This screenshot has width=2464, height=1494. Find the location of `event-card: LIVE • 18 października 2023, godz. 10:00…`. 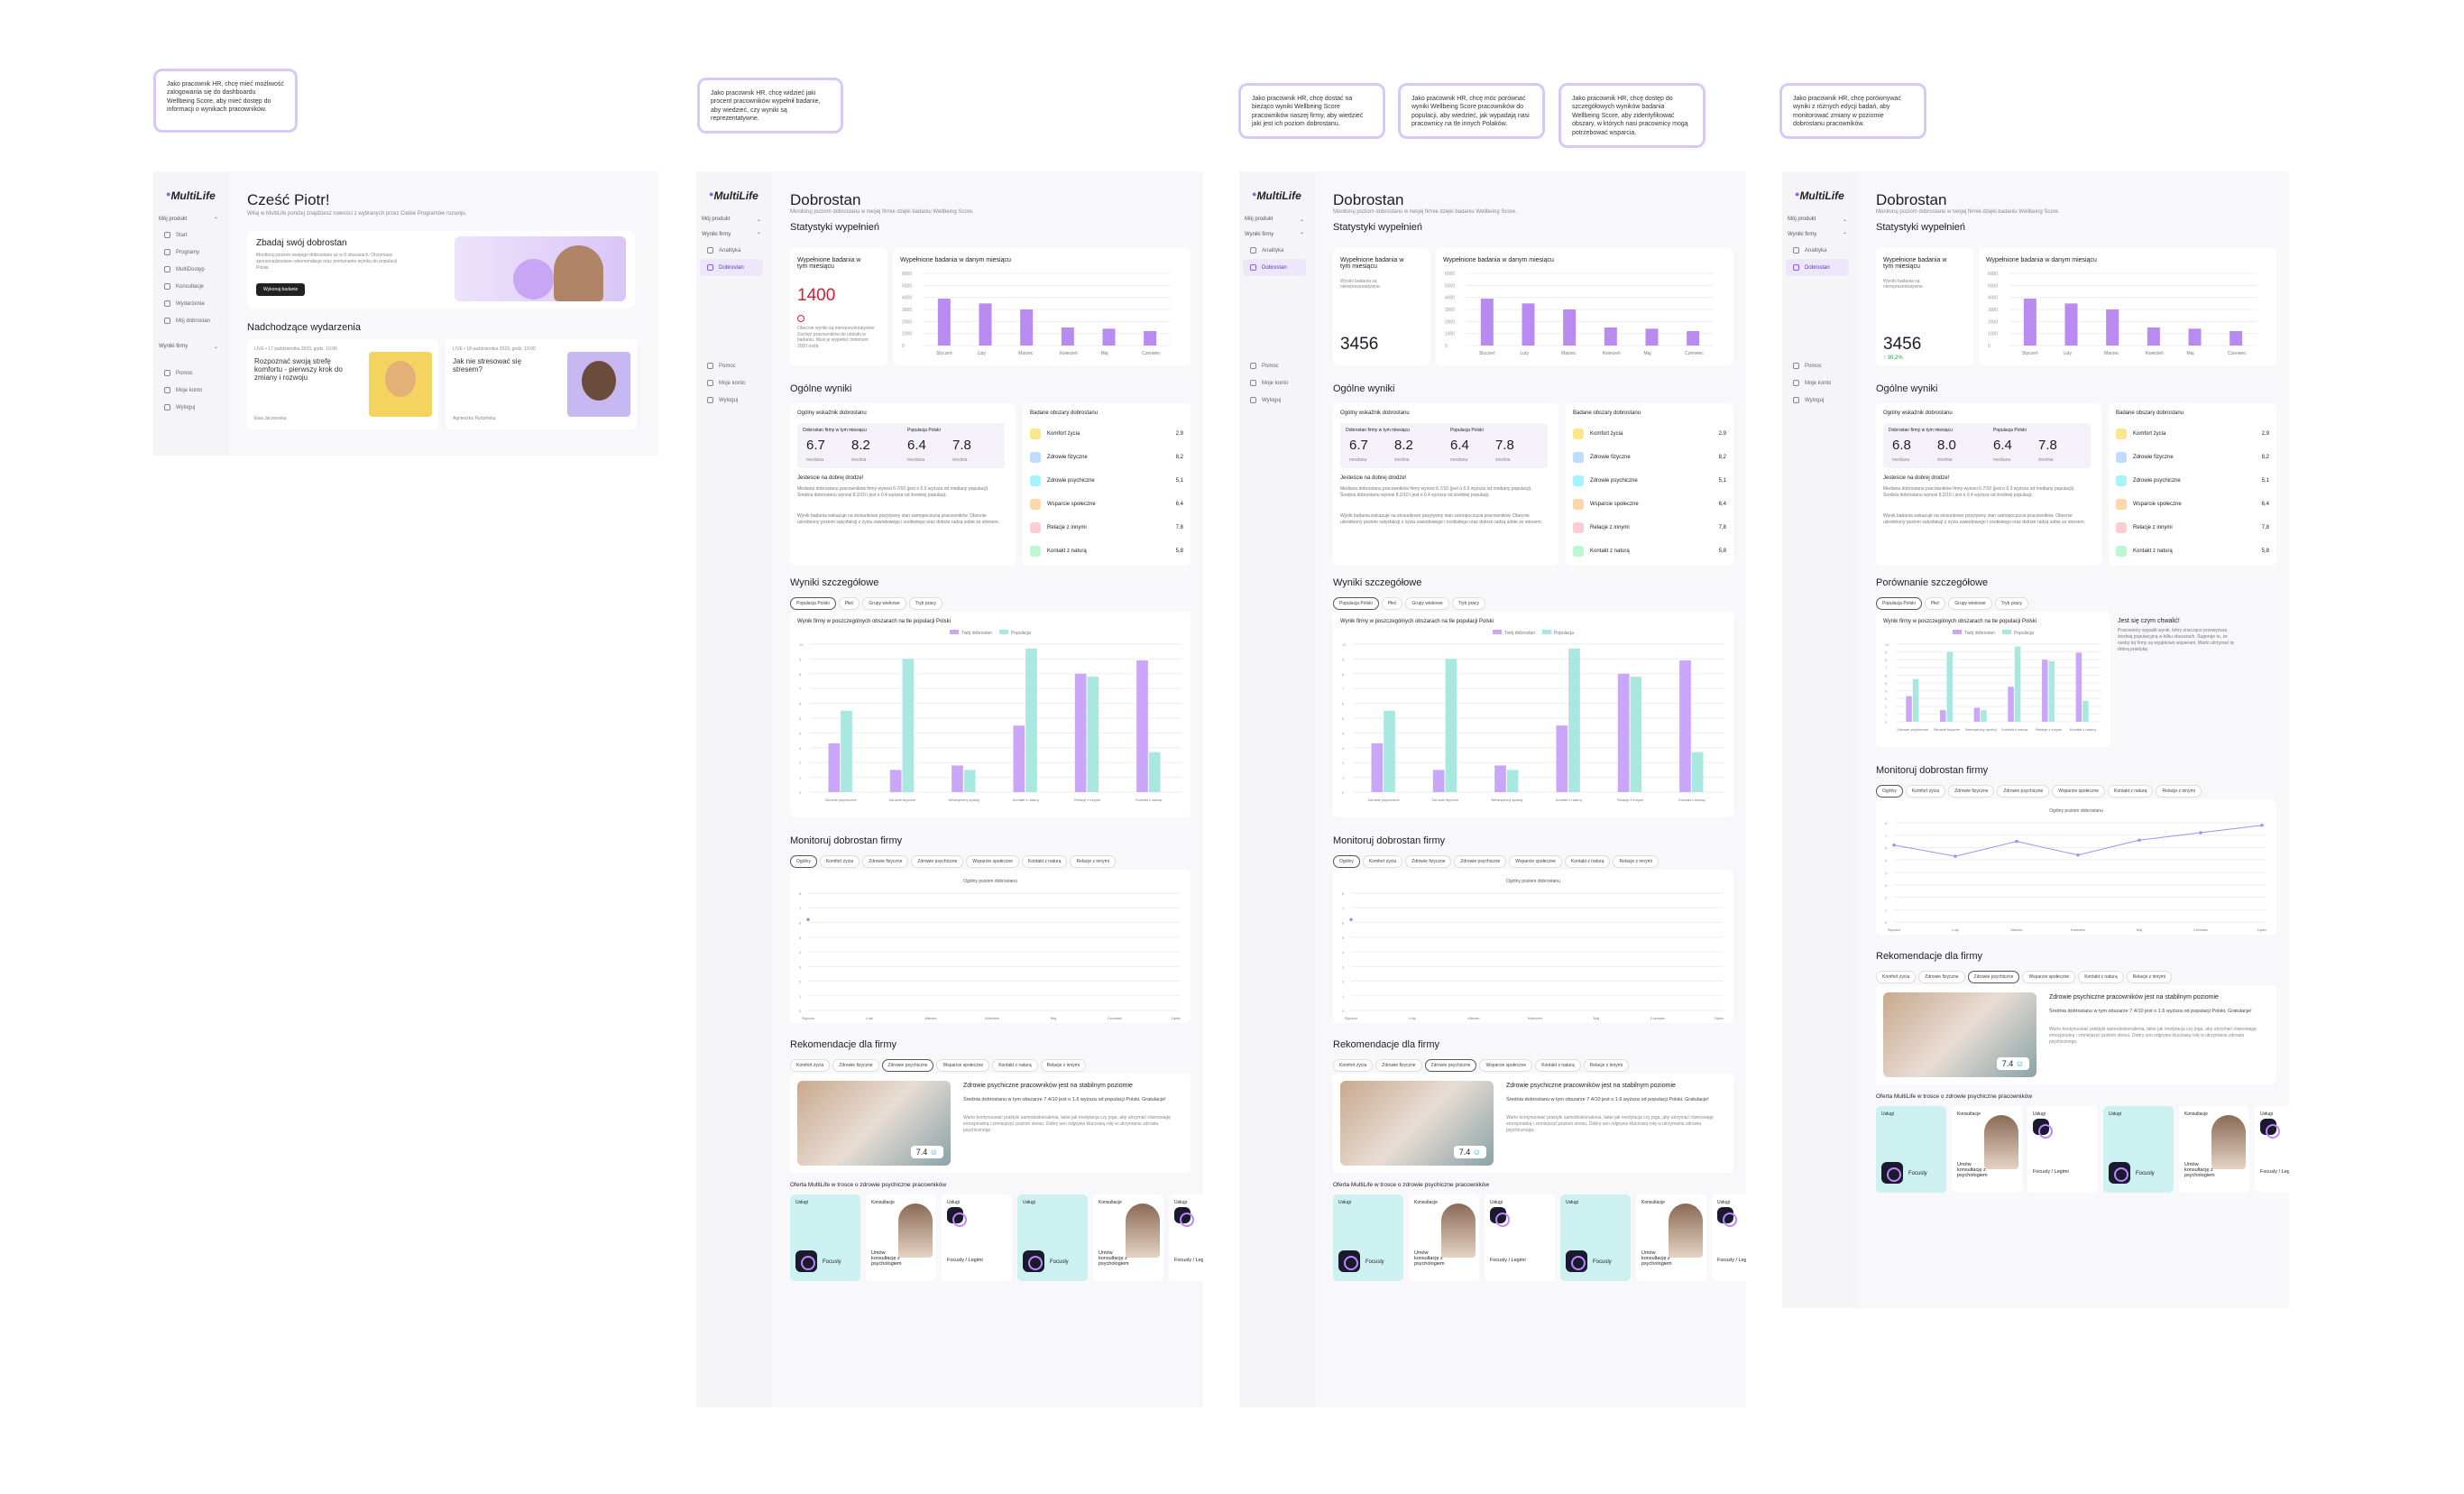

event-card: LIVE • 18 października 2023, godz. 10:00… is located at coordinates (542, 384).